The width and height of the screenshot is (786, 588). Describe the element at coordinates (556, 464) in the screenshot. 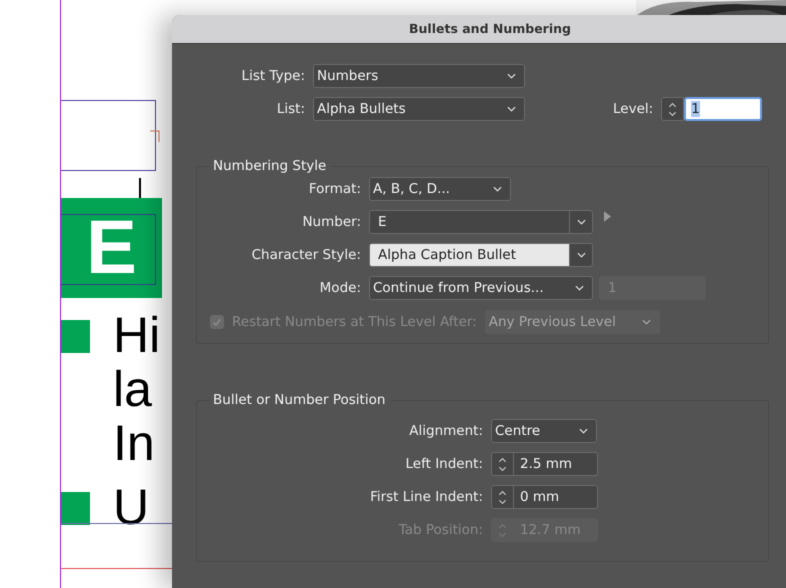

I see `measure-input: 2.5 mm` at that location.